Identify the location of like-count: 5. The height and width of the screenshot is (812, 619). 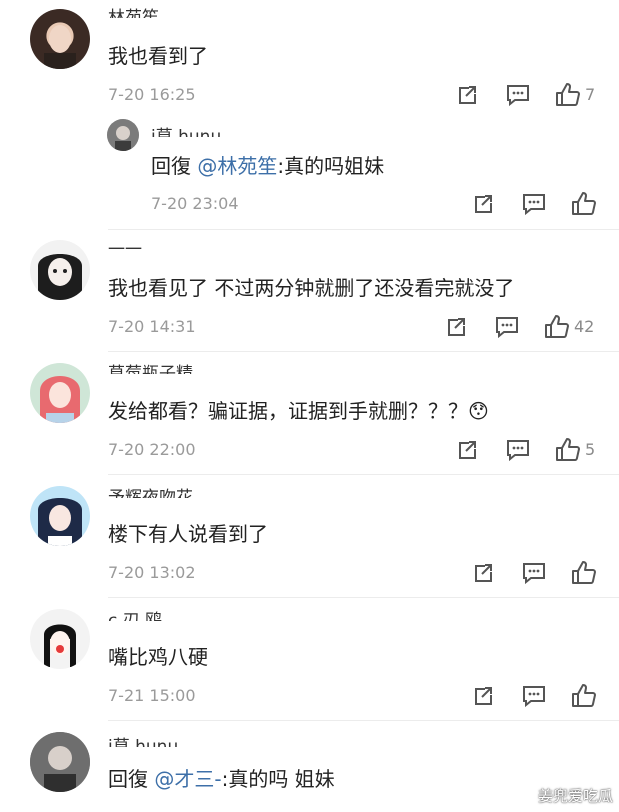
(590, 449).